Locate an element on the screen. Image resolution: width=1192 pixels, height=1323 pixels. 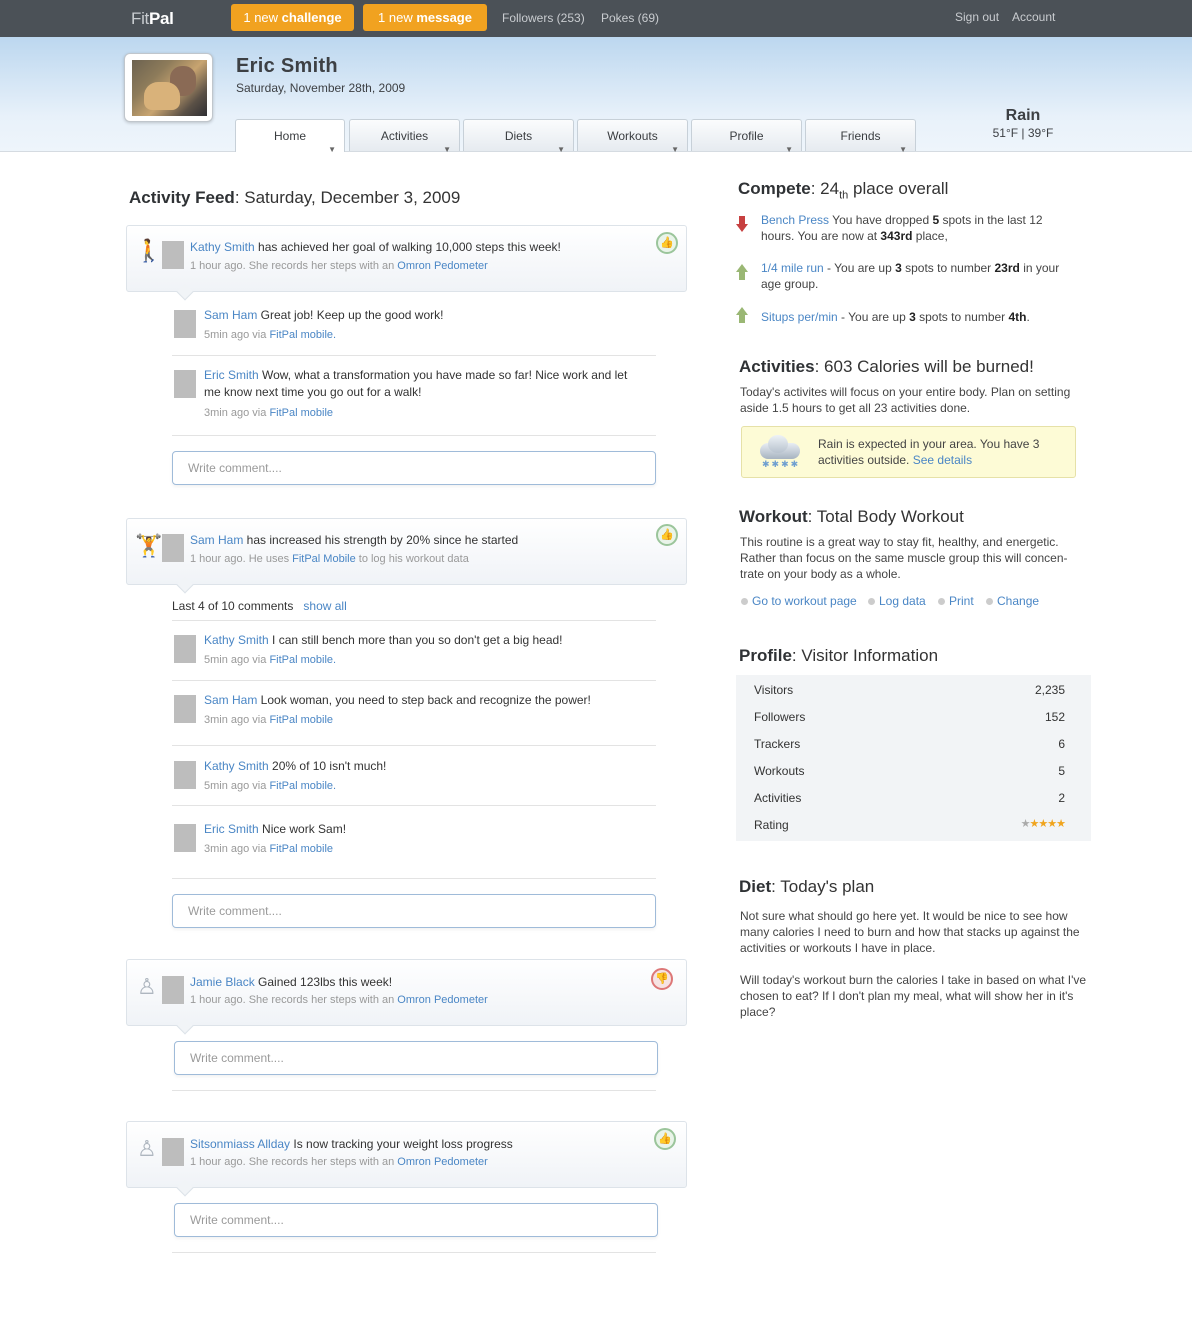
table-row: Trackers 6 is located at coordinates (909, 744).